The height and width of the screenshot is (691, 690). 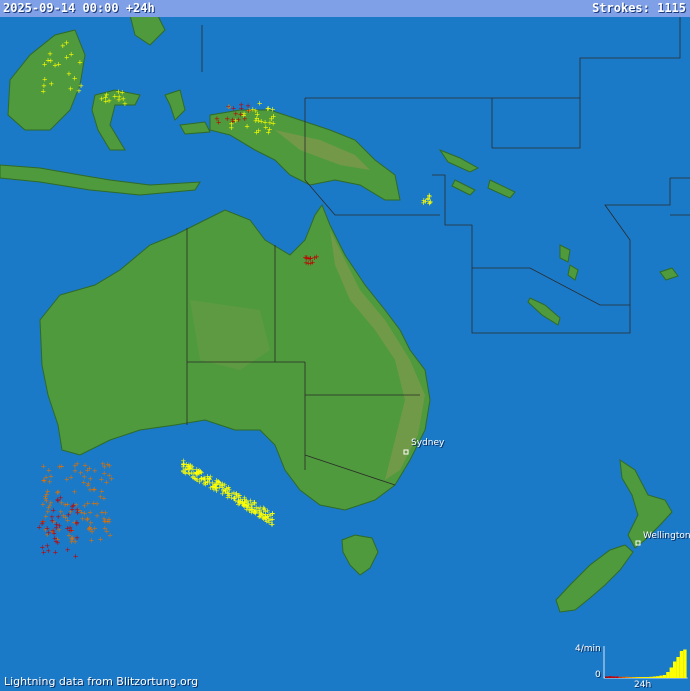 What do you see at coordinates (643, 685) in the screenshot?
I see `histogram-x-label: 24h` at bounding box center [643, 685].